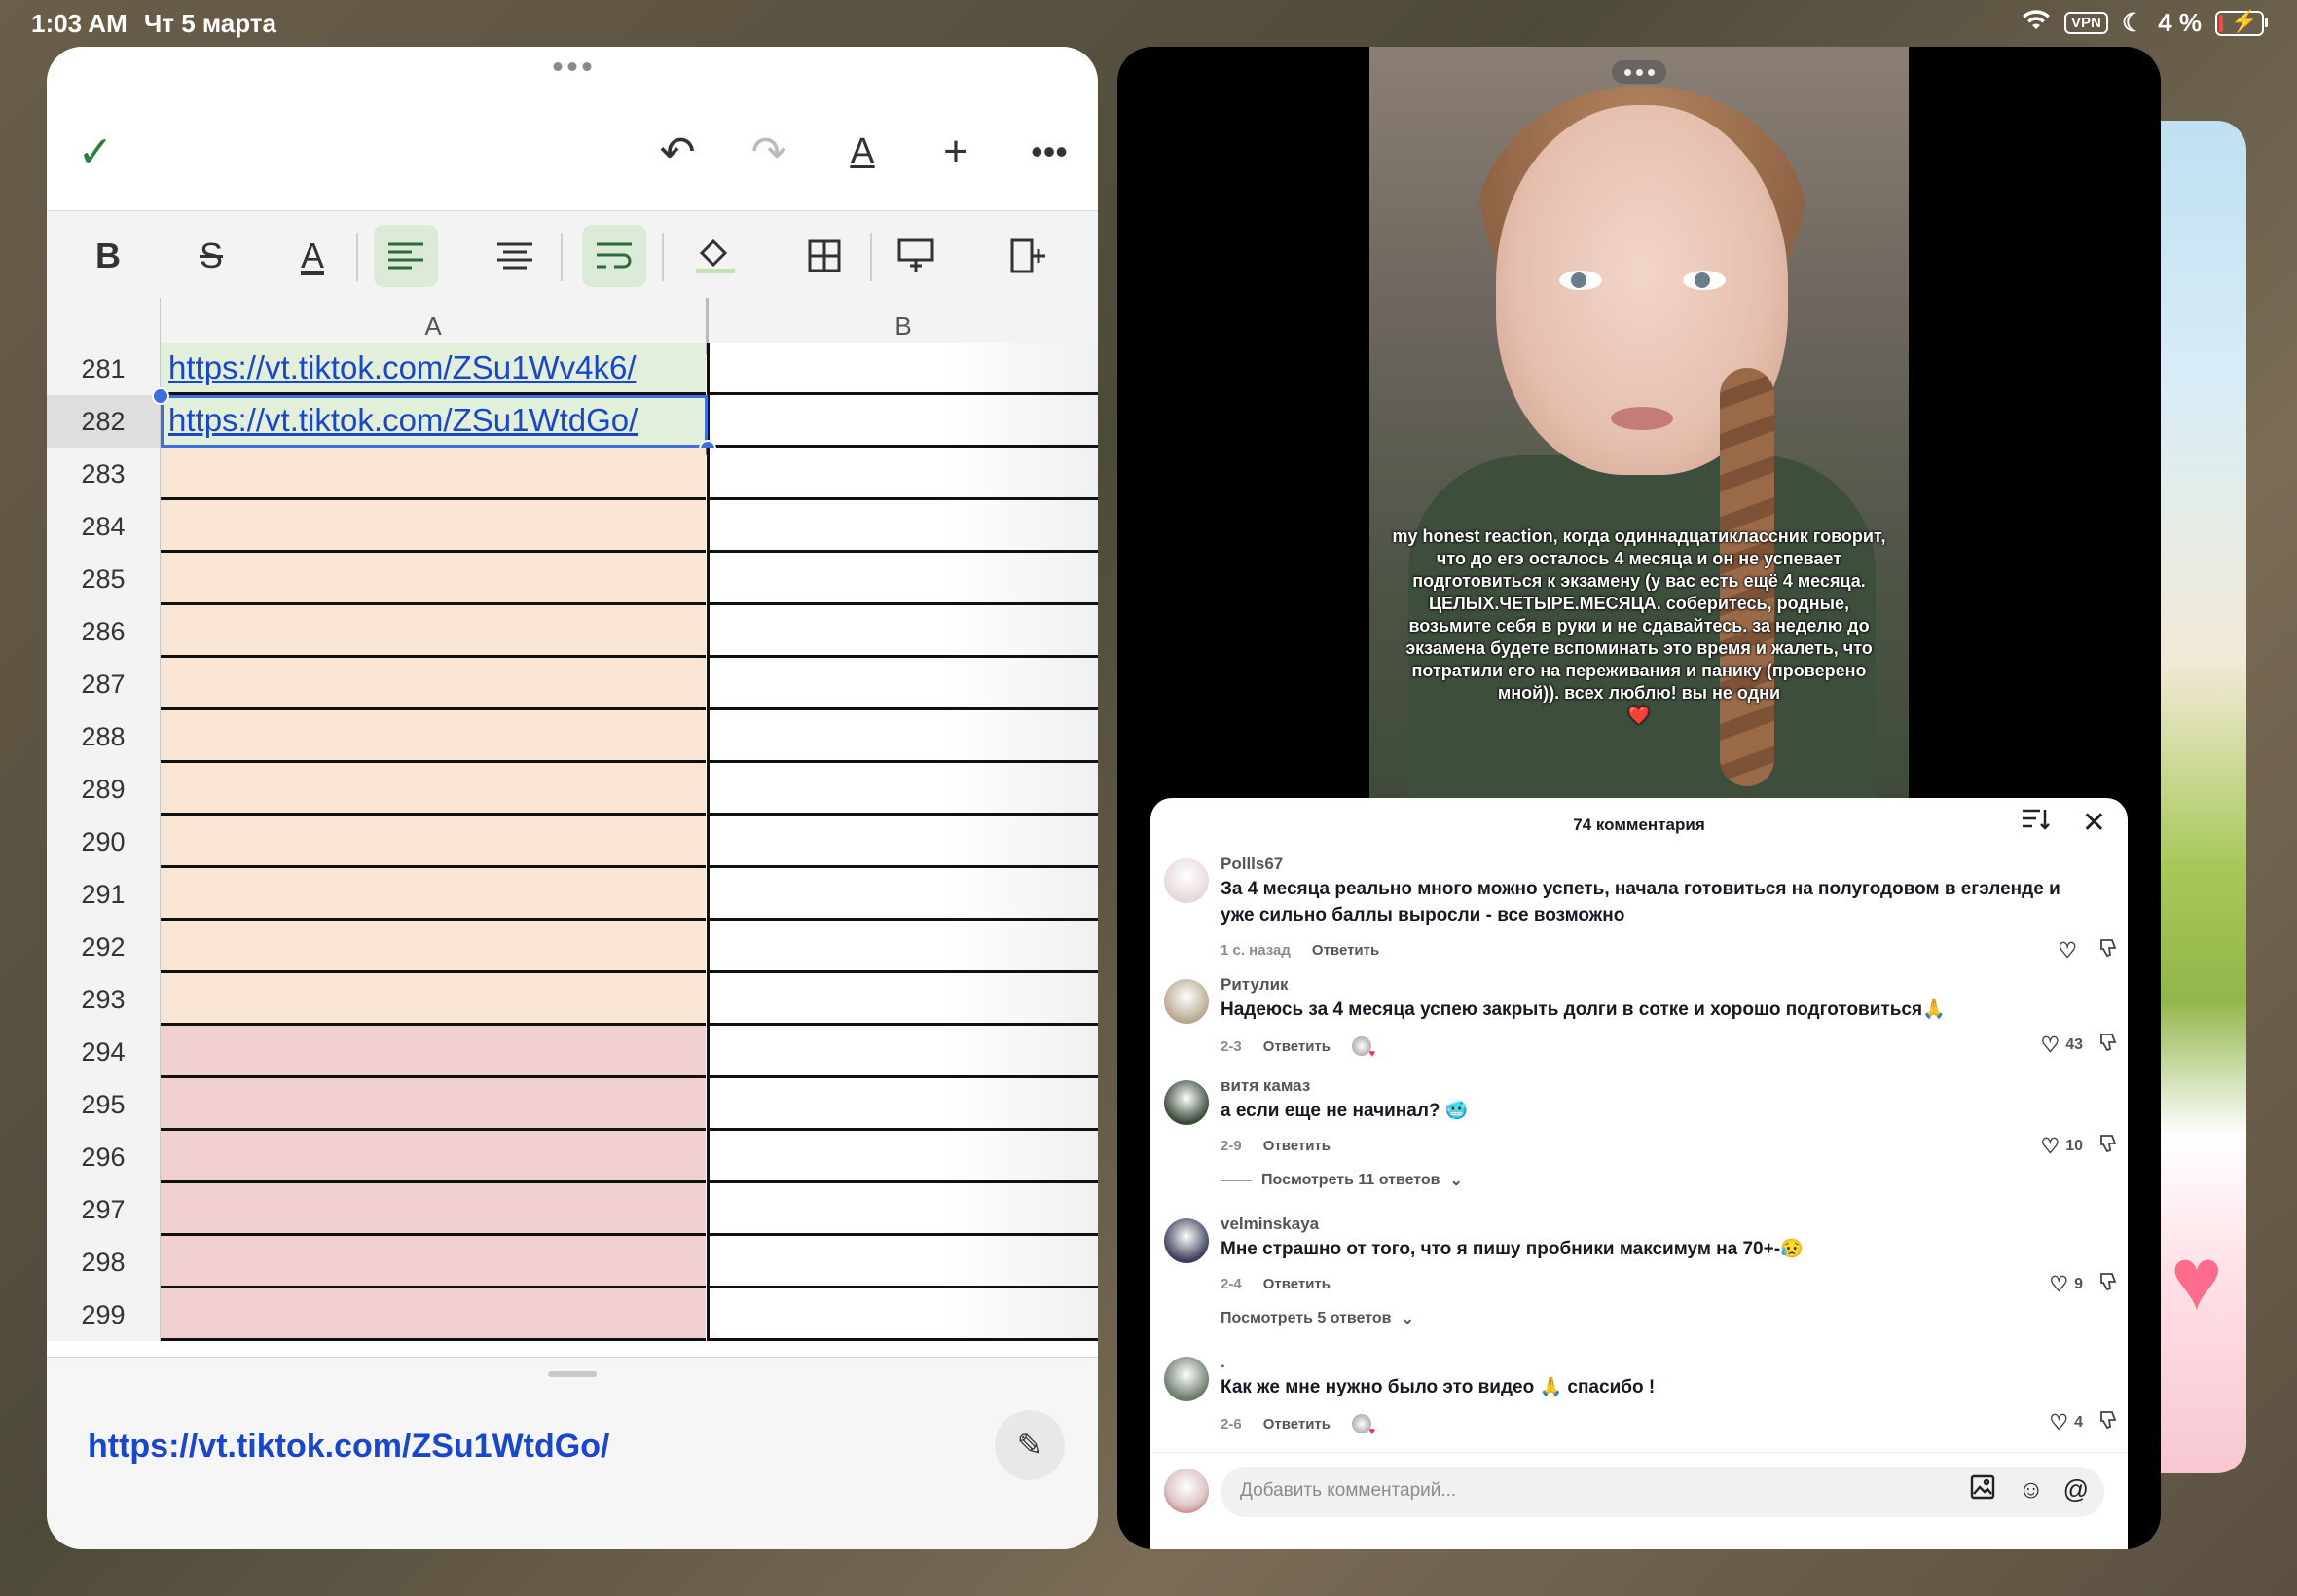 The image size is (2297, 1596). Describe the element at coordinates (160, 396) in the screenshot. I see `selection-handle-start` at that location.